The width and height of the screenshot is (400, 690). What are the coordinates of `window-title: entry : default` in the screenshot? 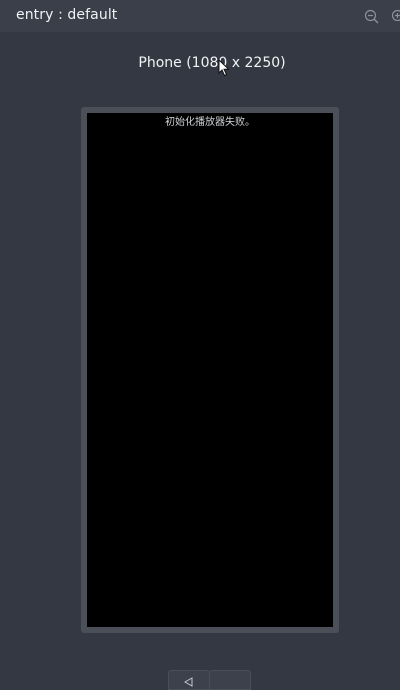 It's located at (66, 15).